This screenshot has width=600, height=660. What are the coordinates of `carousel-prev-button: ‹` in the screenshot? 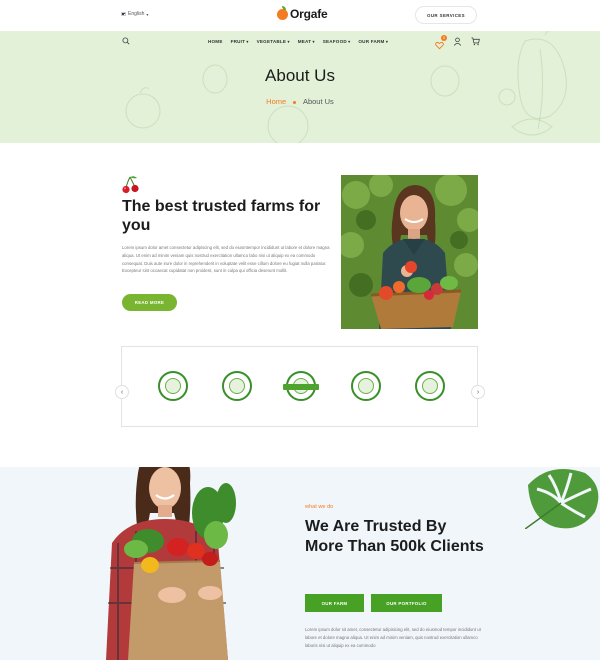 It's located at (122, 392).